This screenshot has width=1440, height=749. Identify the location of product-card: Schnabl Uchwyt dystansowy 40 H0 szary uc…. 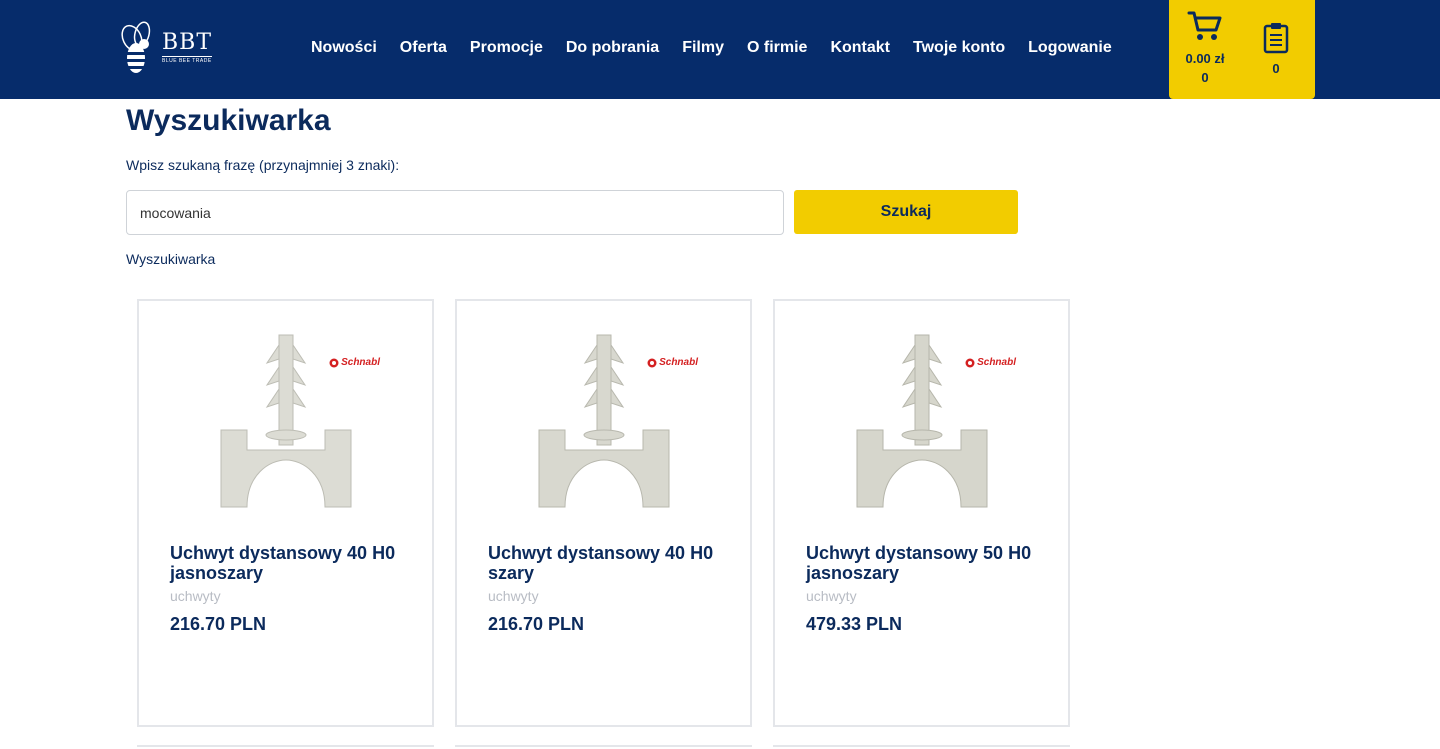
(603, 513).